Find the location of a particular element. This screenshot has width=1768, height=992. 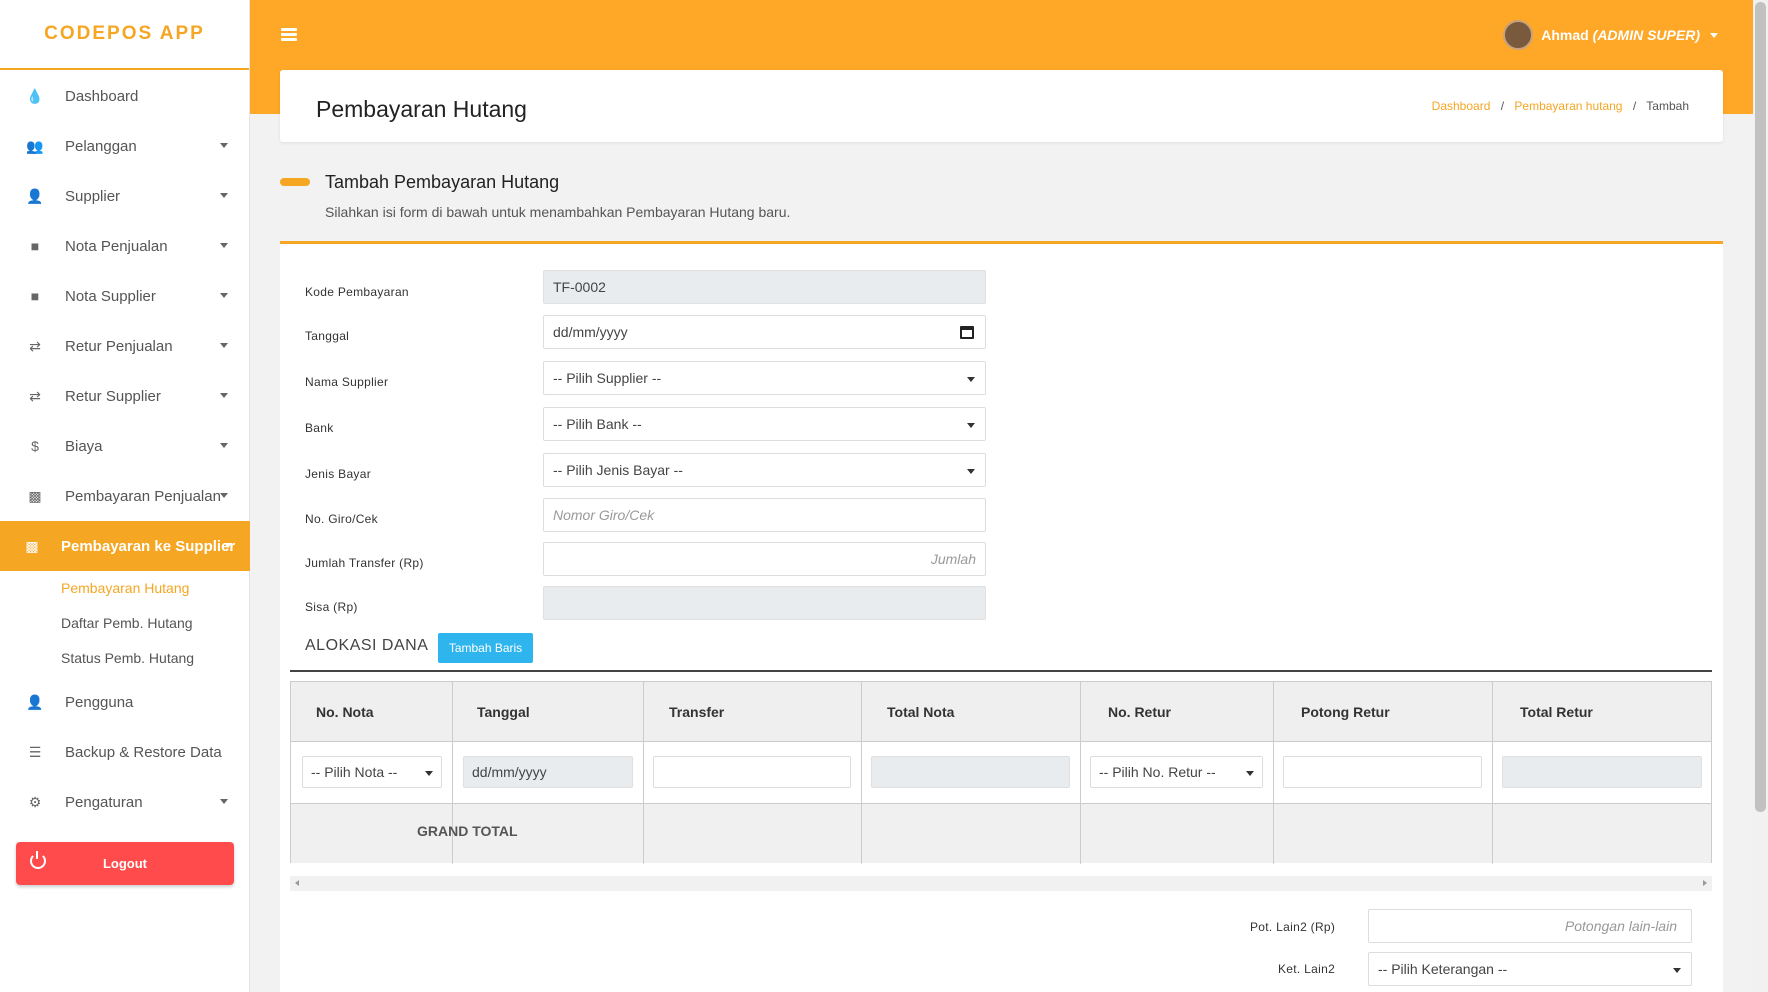

ket-lain-label: Ket. Lain2 is located at coordinates (1307, 969).